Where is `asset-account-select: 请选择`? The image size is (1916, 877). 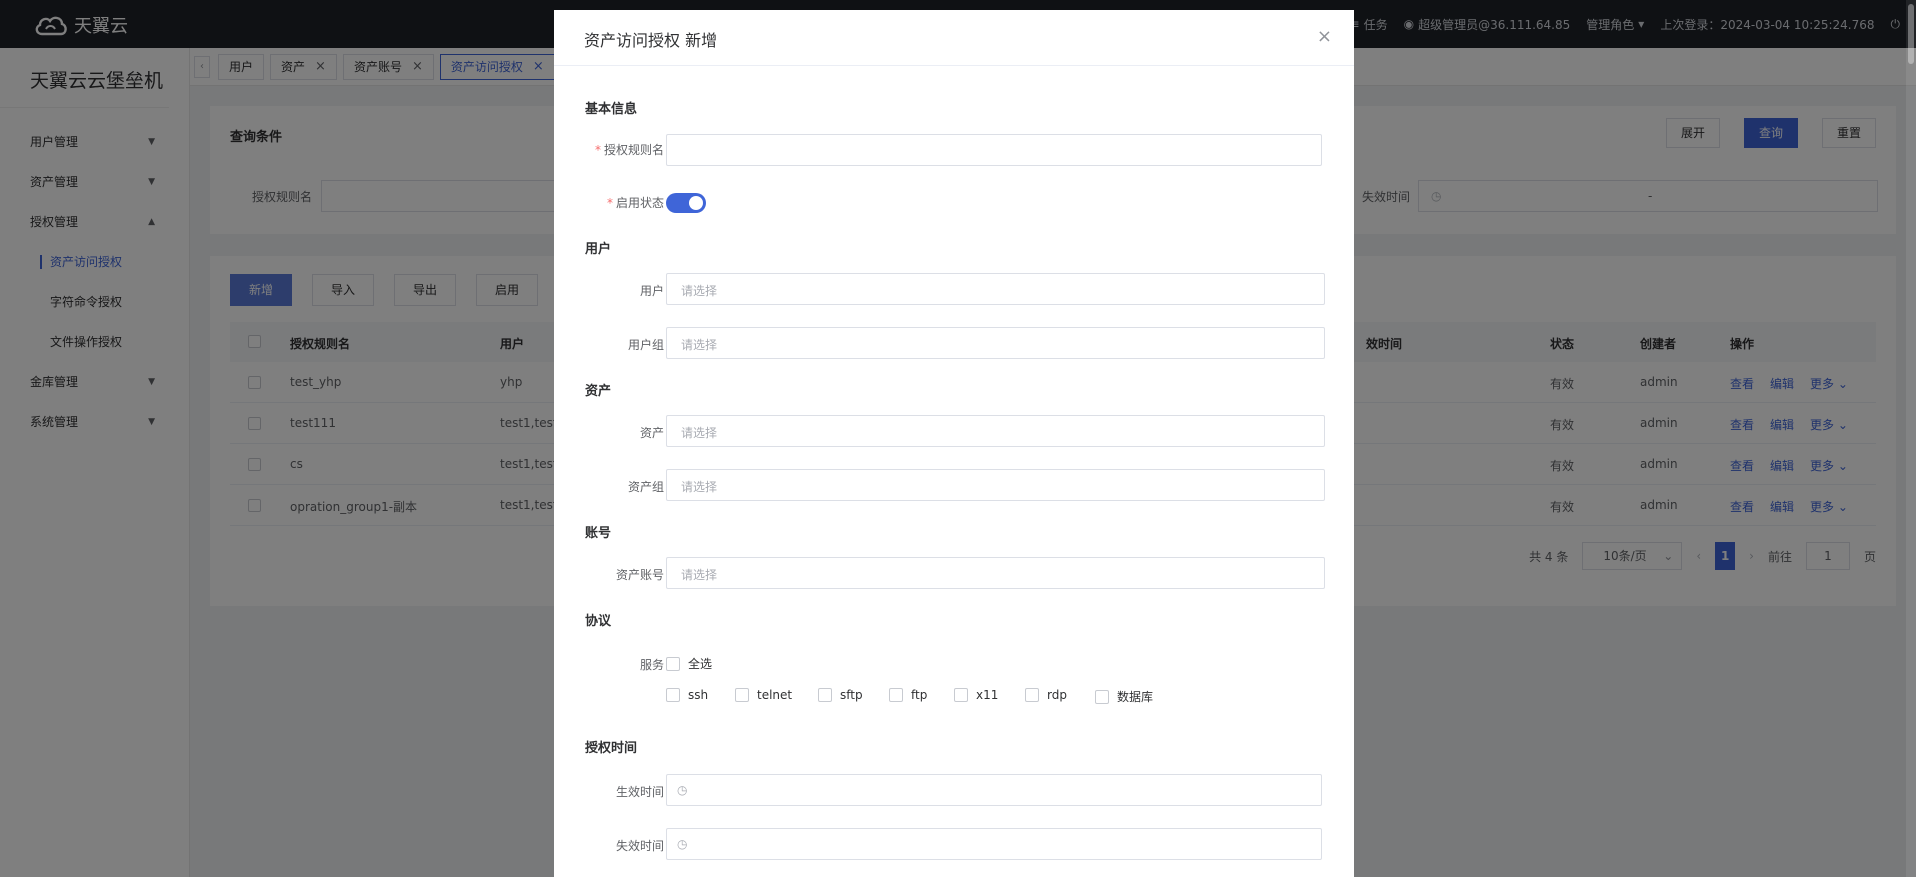 asset-account-select: 请选择 is located at coordinates (995, 573).